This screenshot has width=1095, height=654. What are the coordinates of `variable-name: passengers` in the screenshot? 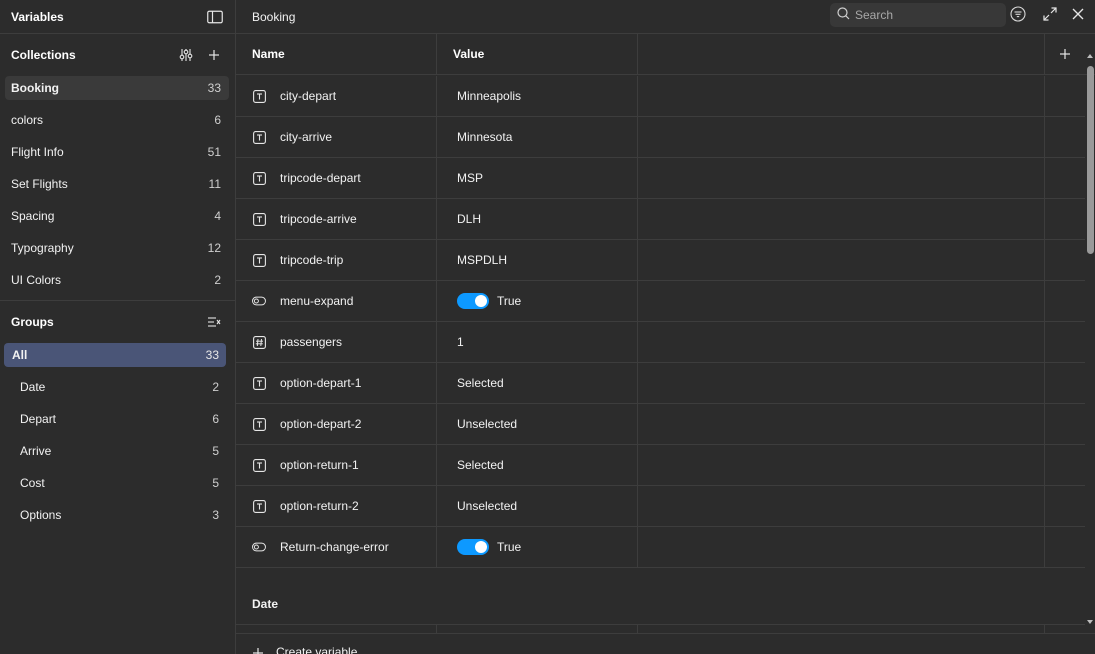 It's located at (311, 342).